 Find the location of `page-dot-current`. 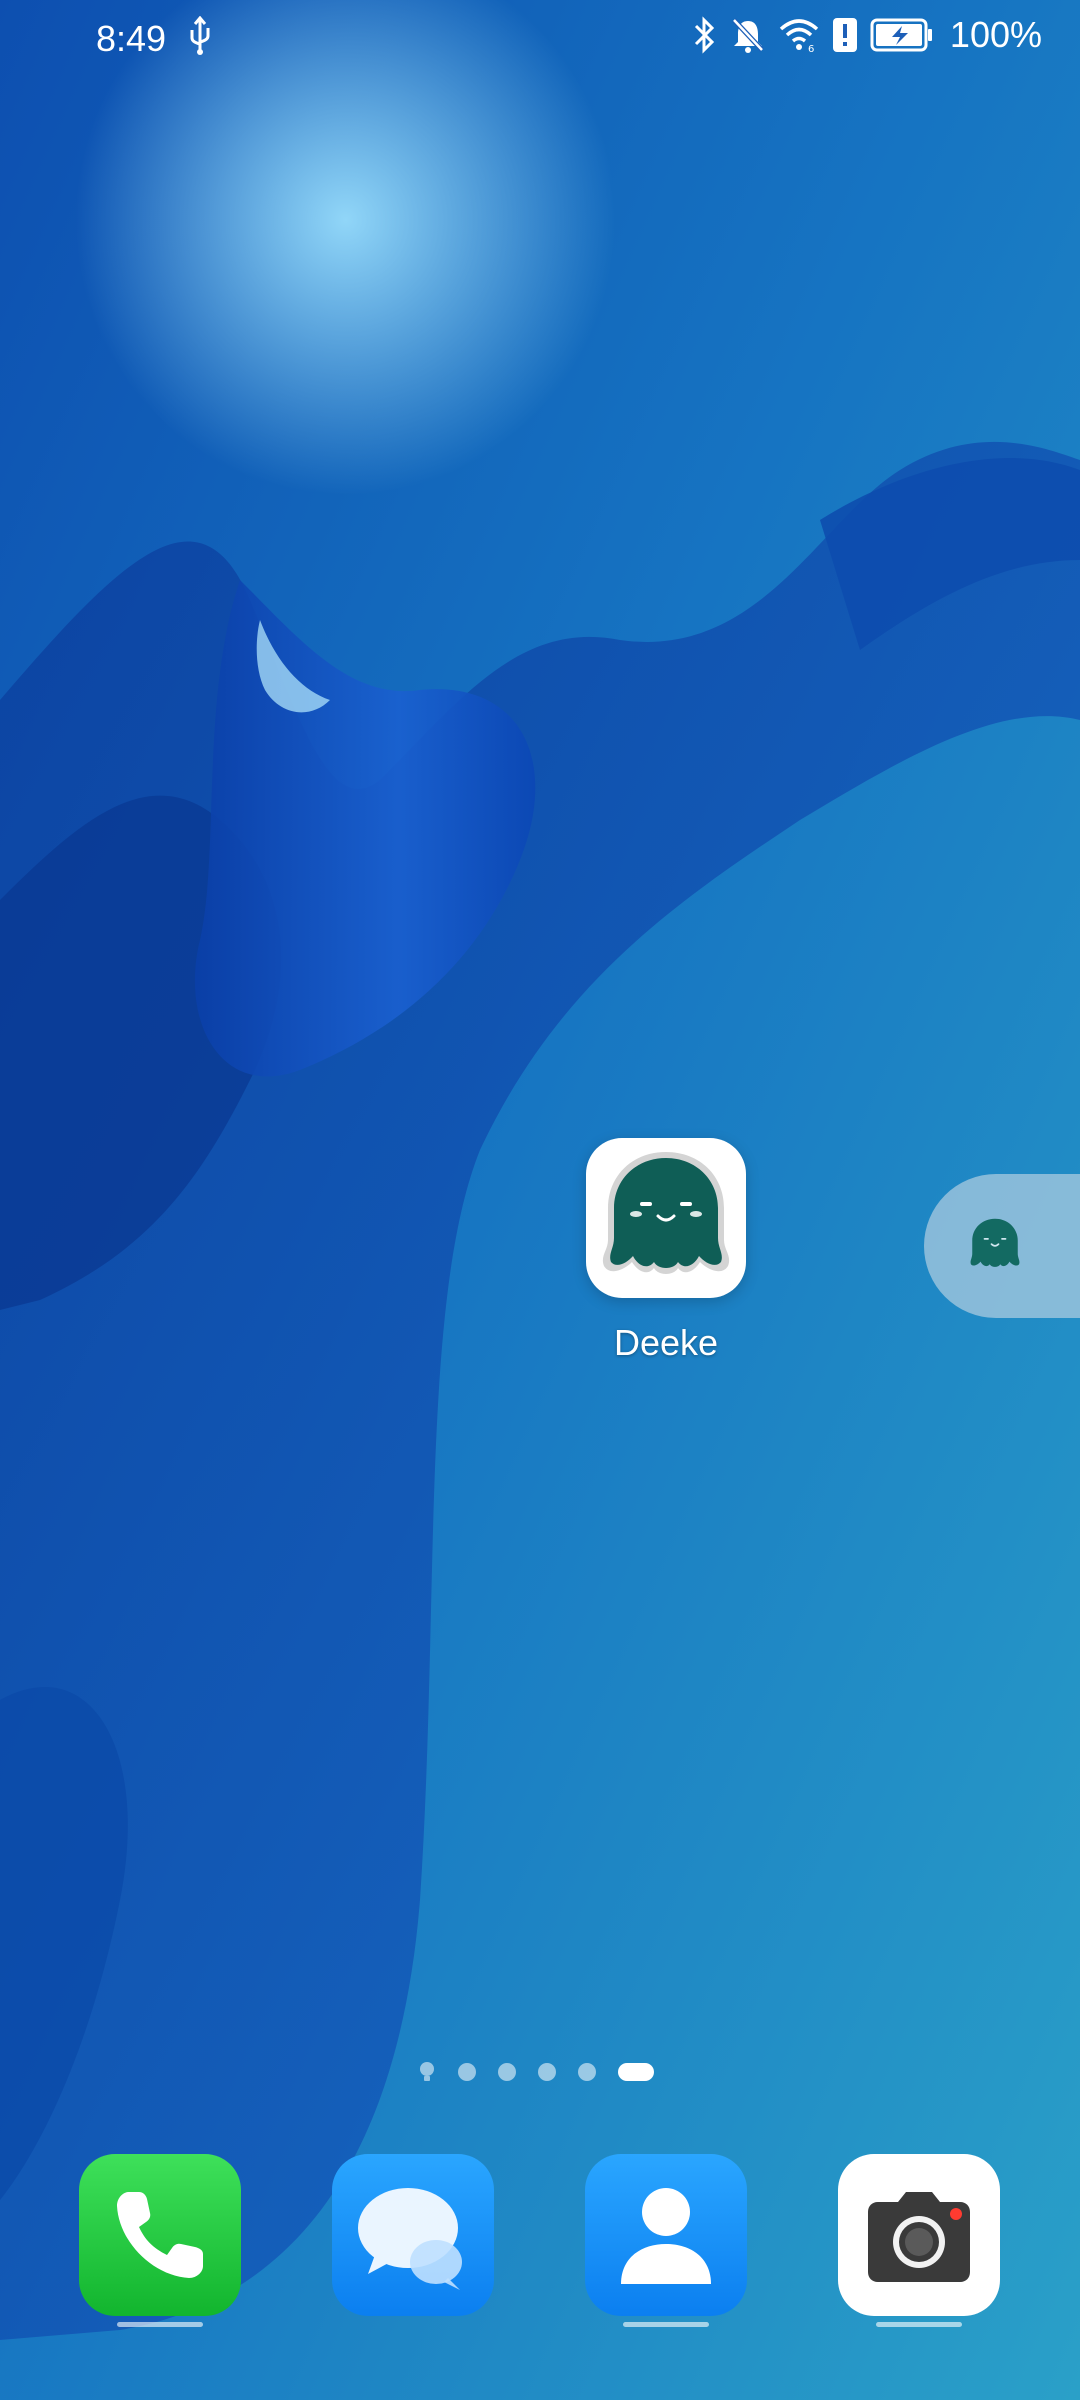

page-dot-current is located at coordinates (636, 2072).